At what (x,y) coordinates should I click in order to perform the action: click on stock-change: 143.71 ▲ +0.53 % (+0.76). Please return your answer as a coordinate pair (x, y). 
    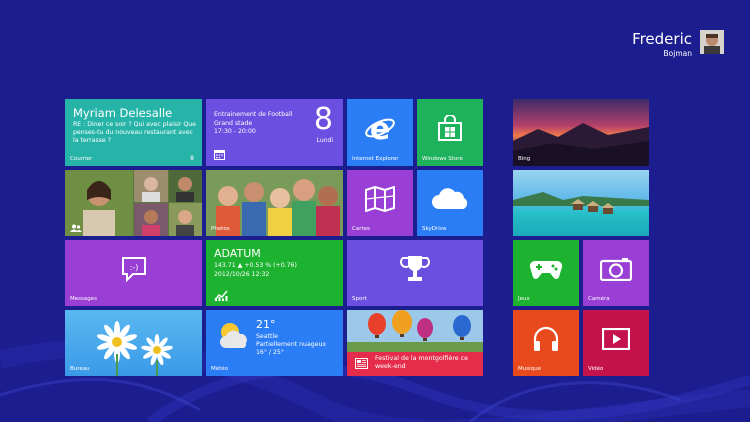
    Looking at the image, I should click on (255, 265).